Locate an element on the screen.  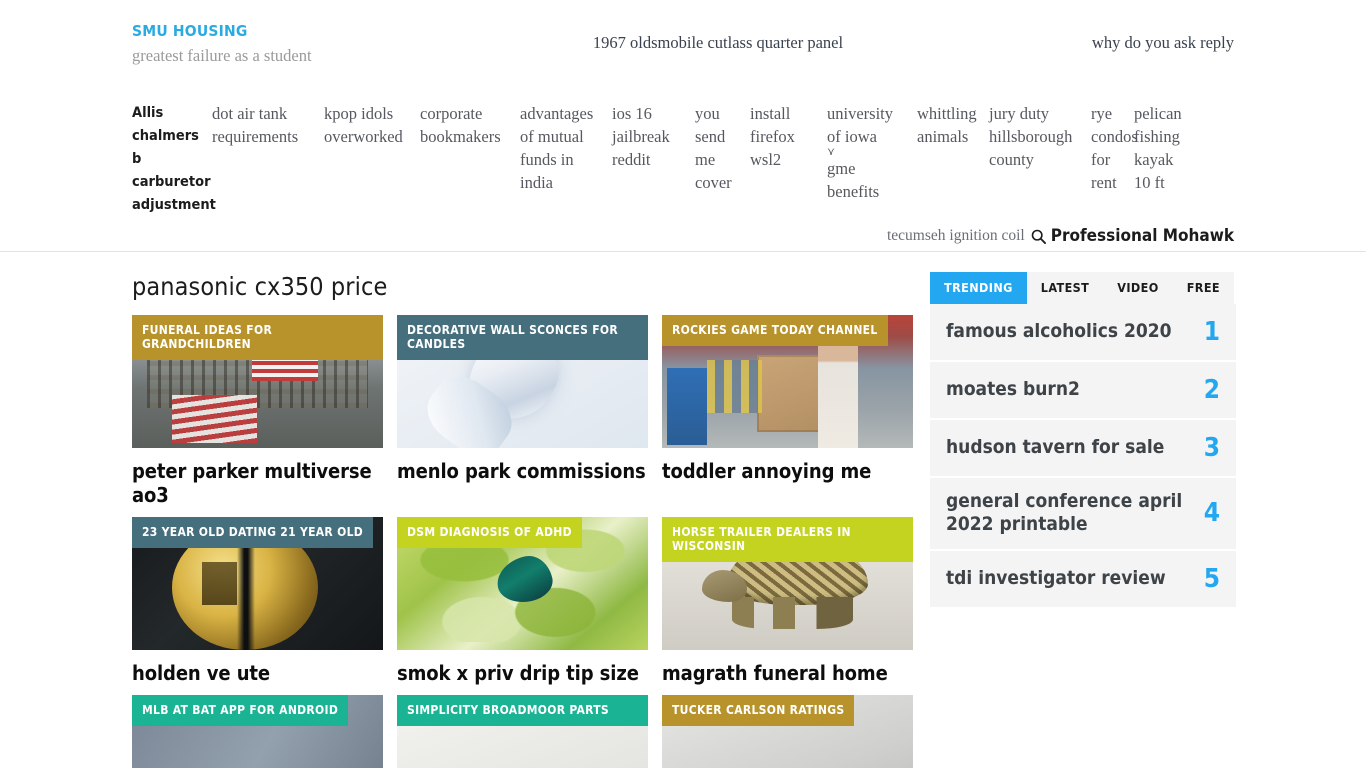
nav-item-corporate-bookmakers: corporate bookmakers is located at coordinates (470, 125).